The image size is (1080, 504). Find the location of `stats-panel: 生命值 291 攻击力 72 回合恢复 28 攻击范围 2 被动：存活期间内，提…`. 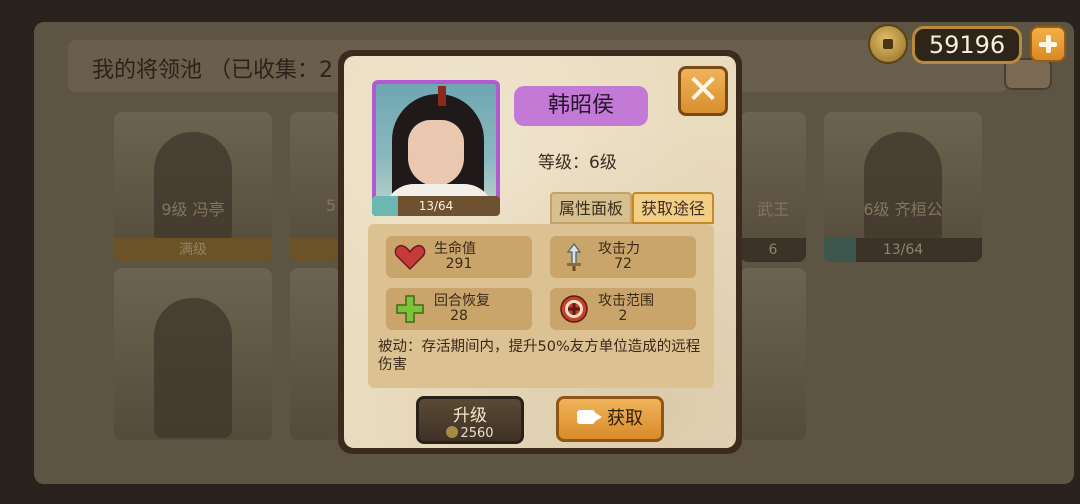

stats-panel: 生命值 291 攻击力 72 回合恢复 28 攻击范围 2 被动：存活期间内，提… is located at coordinates (541, 306).